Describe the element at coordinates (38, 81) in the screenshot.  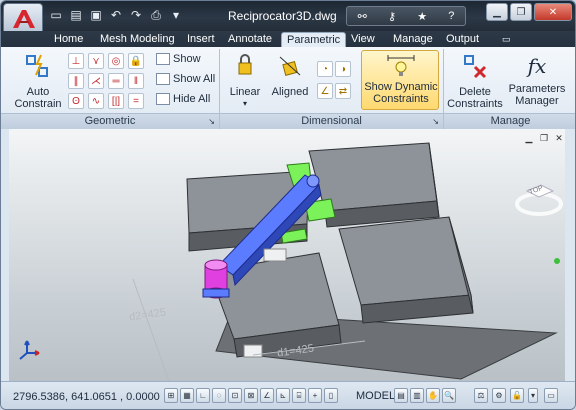
I see `auto-constrain-button: Auto Constrain` at that location.